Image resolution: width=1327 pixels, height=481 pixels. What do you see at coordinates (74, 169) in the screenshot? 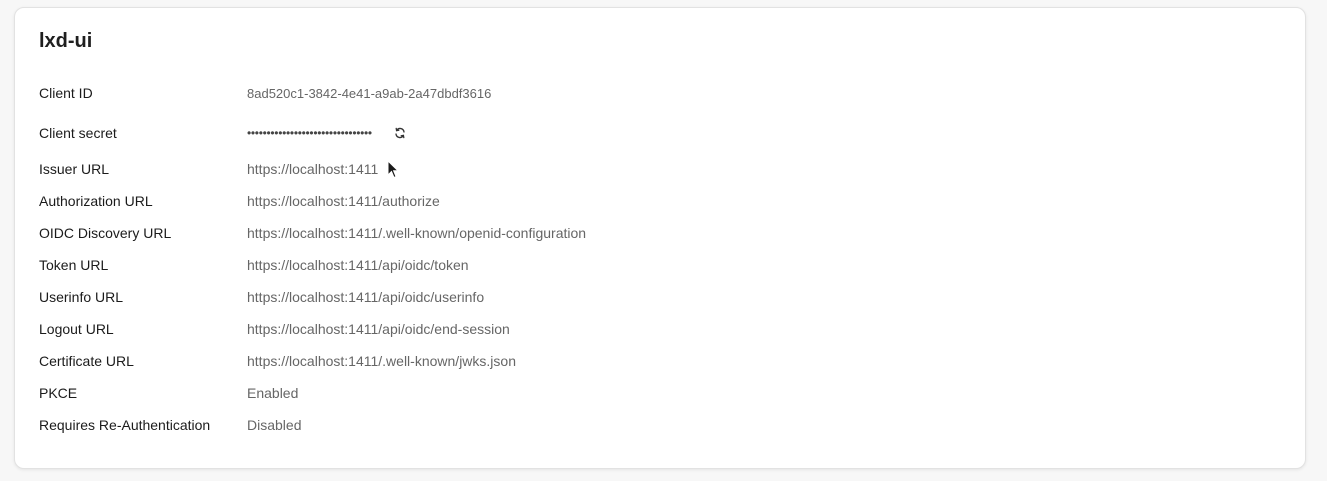
I see `issuer-url-label: Issuer URL` at bounding box center [74, 169].